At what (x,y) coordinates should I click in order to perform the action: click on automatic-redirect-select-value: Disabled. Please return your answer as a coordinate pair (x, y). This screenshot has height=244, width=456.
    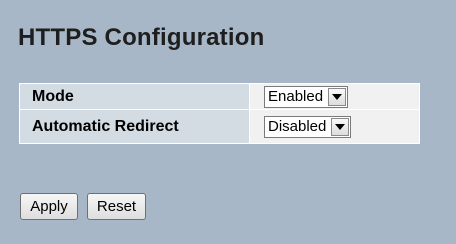
    Looking at the image, I should click on (297, 126).